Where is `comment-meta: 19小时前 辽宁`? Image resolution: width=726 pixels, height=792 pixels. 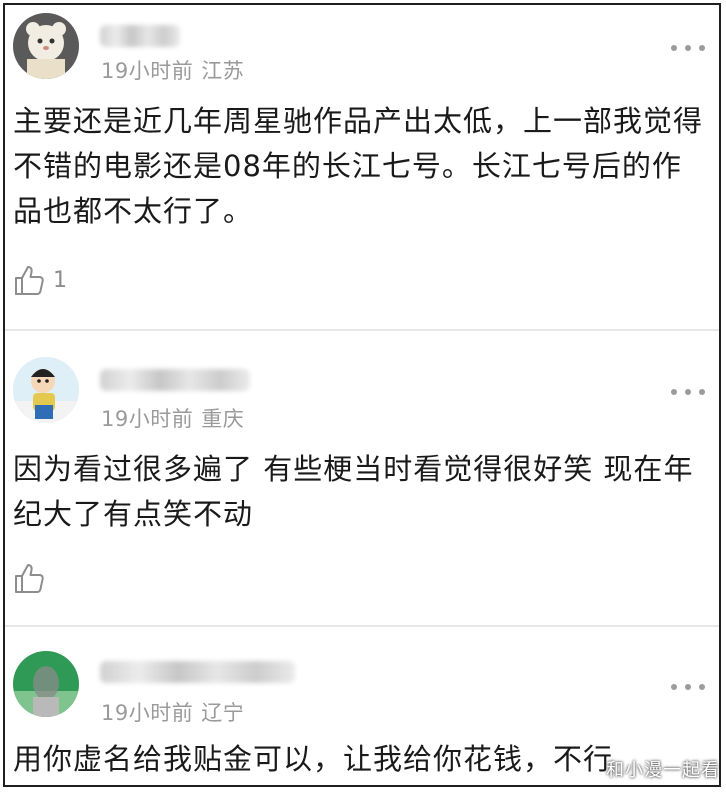
comment-meta: 19小时前 辽宁 is located at coordinates (172, 712).